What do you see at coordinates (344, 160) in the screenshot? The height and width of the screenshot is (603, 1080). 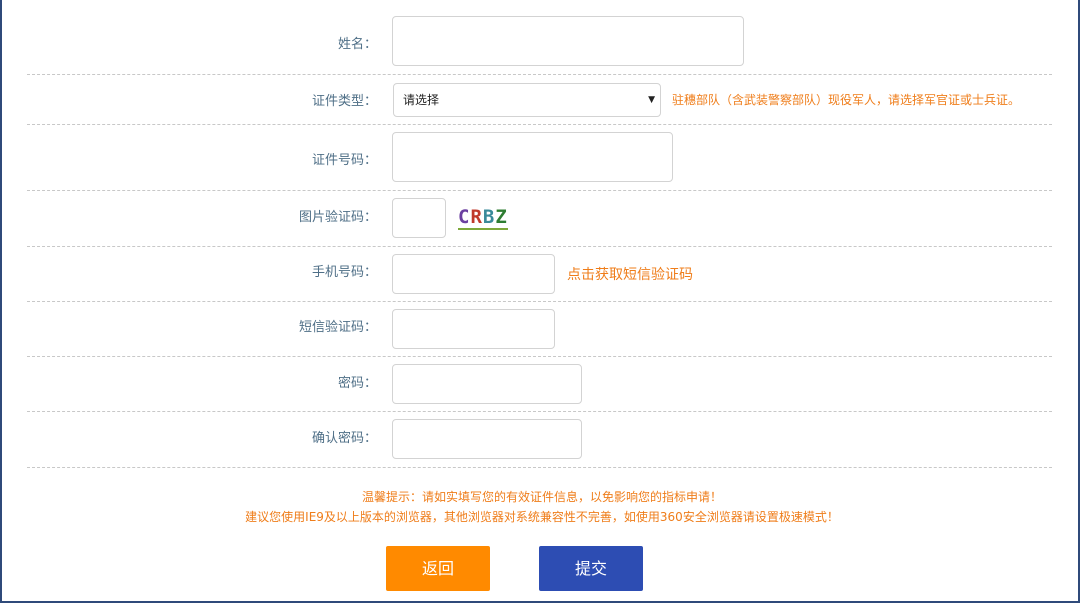 I see `id-number-label: 证件号码：` at bounding box center [344, 160].